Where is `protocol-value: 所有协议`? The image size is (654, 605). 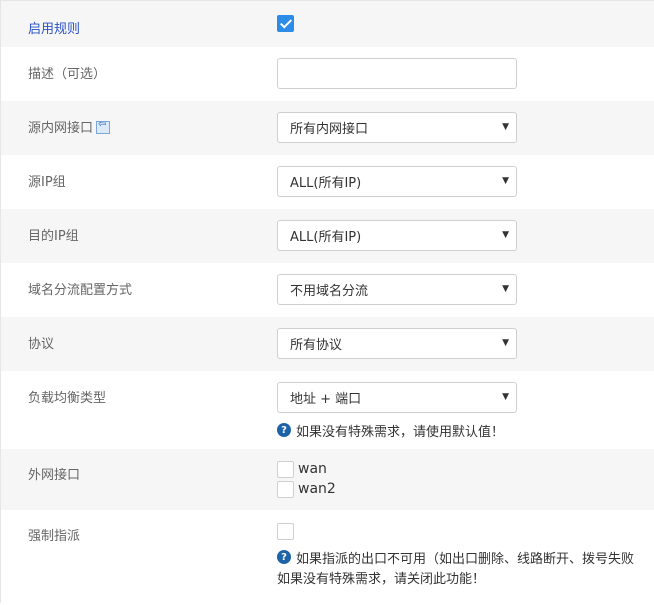 protocol-value: 所有协议 is located at coordinates (316, 345).